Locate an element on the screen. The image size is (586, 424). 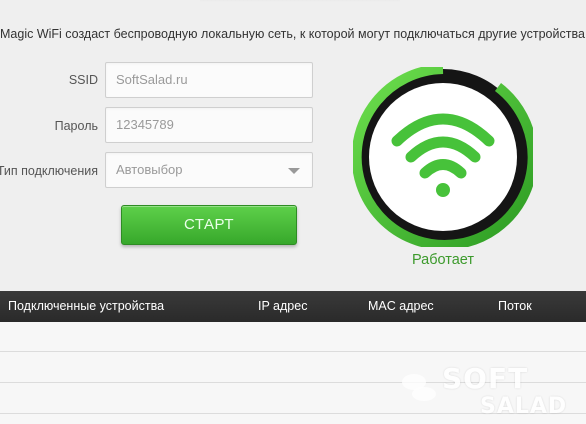
title-bar-fragment is located at coordinates (300, 1).